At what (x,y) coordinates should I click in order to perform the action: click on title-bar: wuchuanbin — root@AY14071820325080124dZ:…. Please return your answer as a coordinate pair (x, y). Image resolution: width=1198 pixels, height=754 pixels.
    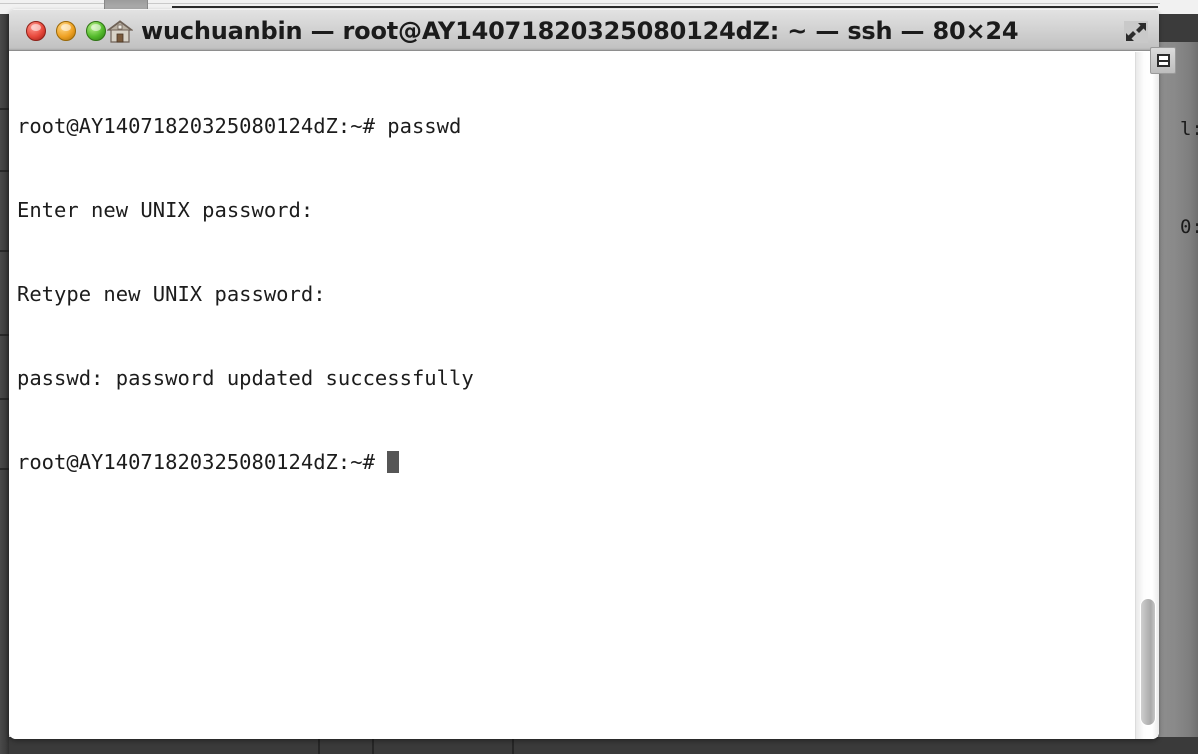
    Looking at the image, I should click on (584, 30).